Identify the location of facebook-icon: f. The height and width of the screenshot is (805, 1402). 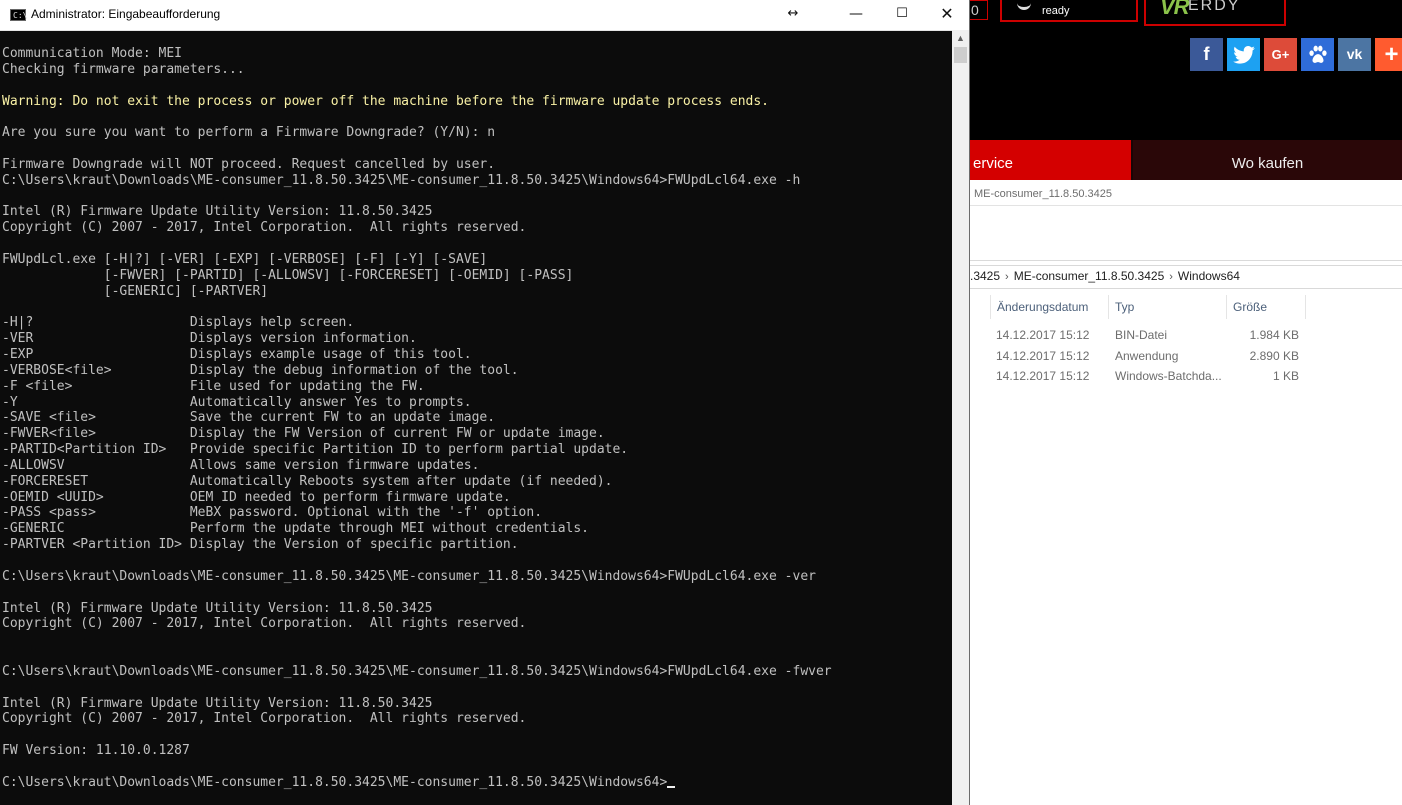
(1206, 54).